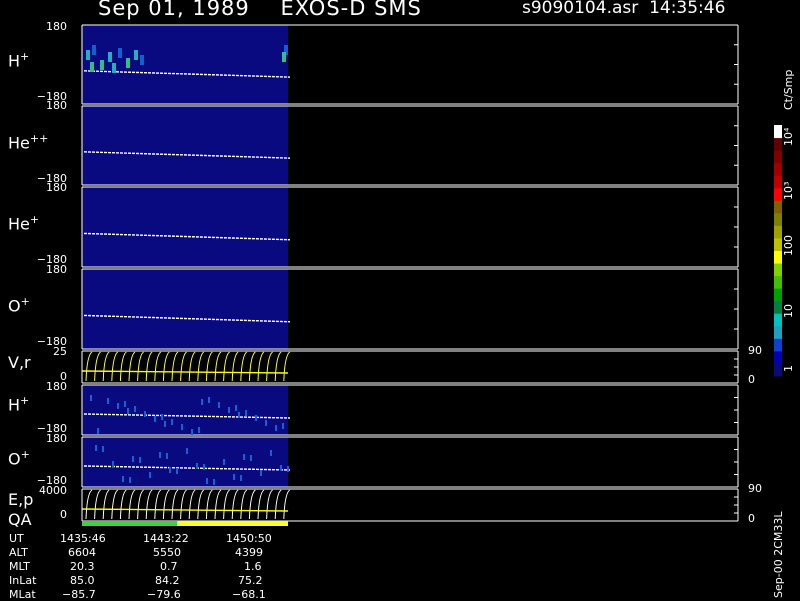  What do you see at coordinates (19, 566) in the screenshot?
I see `orbit-label-mlt: MLT` at bounding box center [19, 566].